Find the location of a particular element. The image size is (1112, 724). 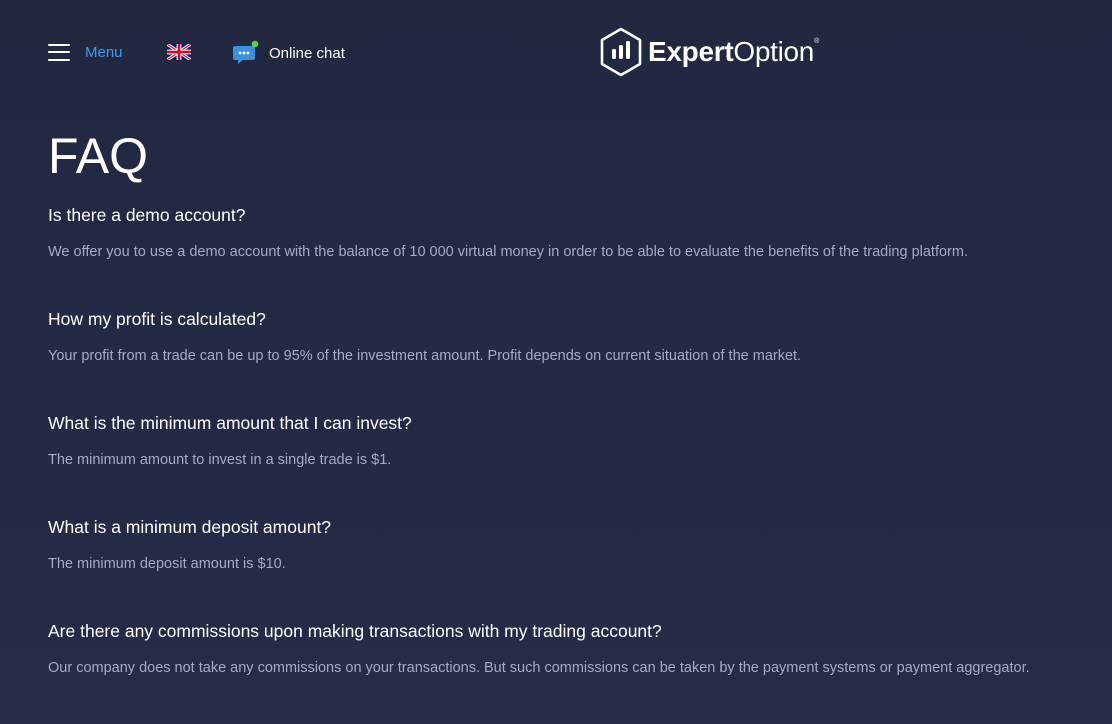

menu-button: Menu is located at coordinates (85, 52).